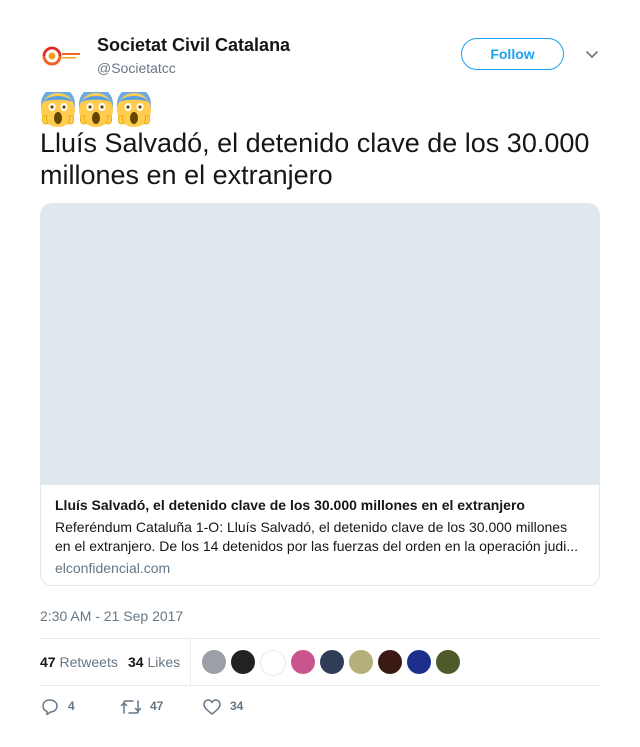  Describe the element at coordinates (136, 68) in the screenshot. I see `author-handle: @Societatcc` at that location.